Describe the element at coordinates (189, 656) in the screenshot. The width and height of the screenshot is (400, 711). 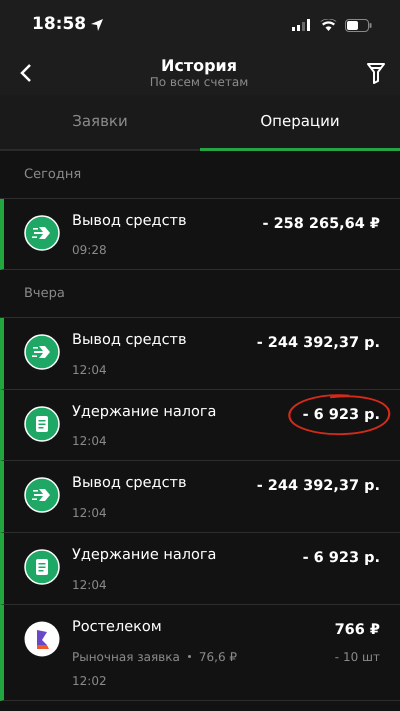
I see `separator-dot` at that location.